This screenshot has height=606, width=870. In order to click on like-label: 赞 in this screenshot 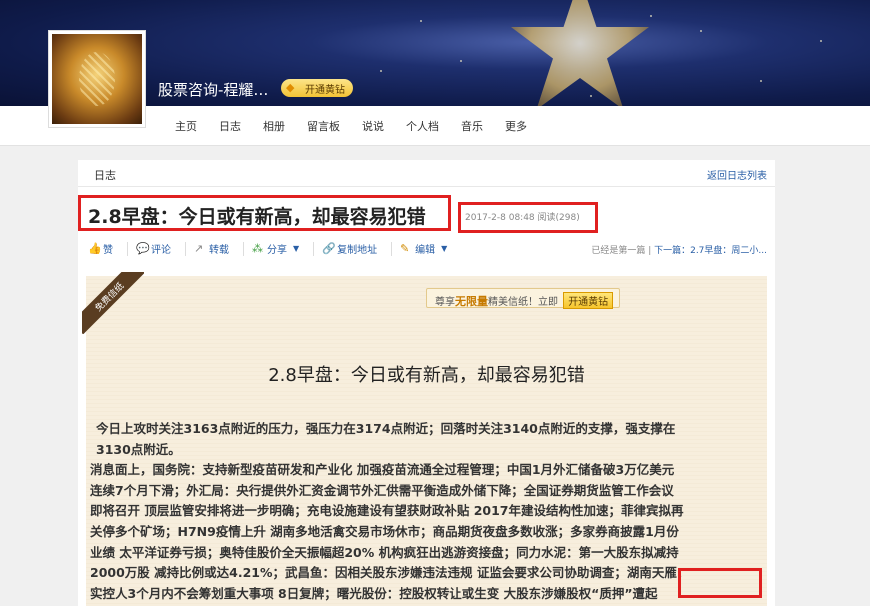, I will do `click(108, 250)`.